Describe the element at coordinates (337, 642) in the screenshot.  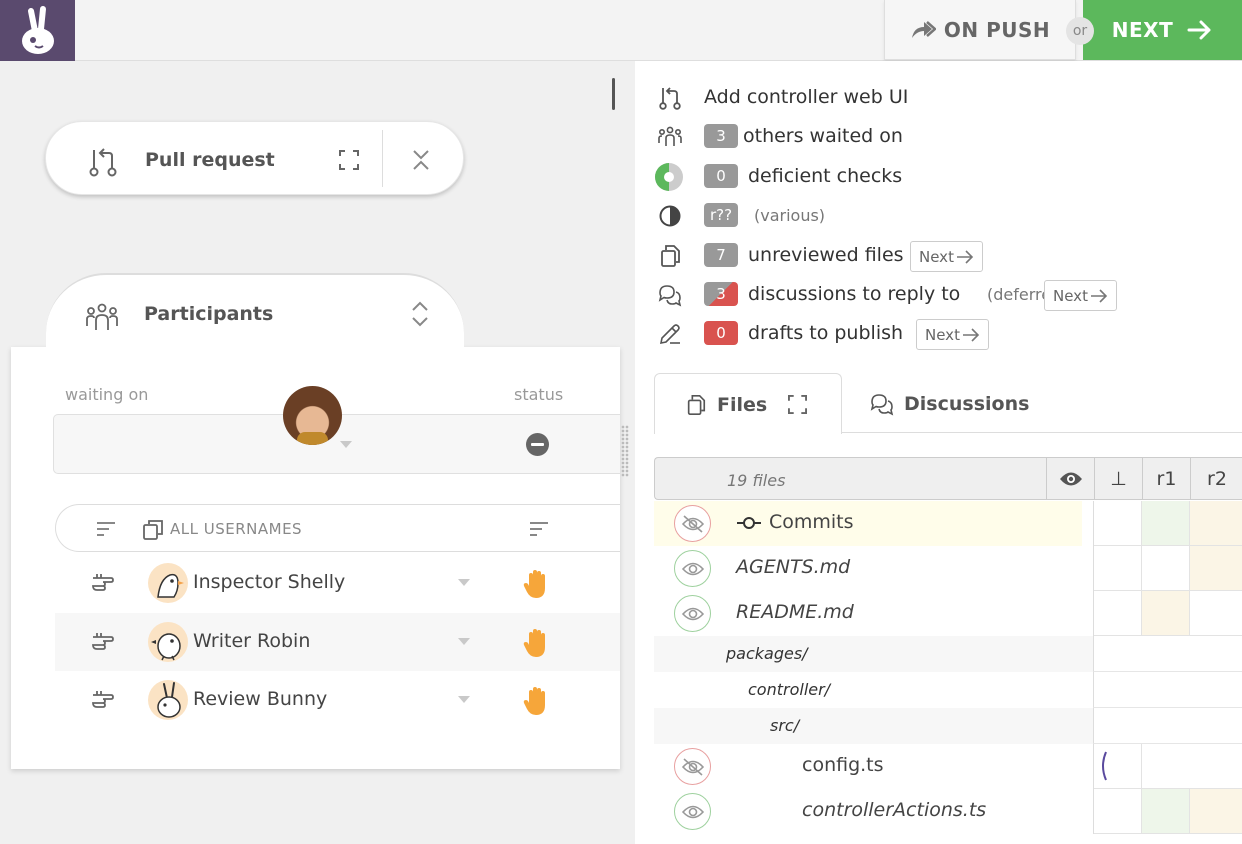
I see `participant-row: Writer Robin` at that location.